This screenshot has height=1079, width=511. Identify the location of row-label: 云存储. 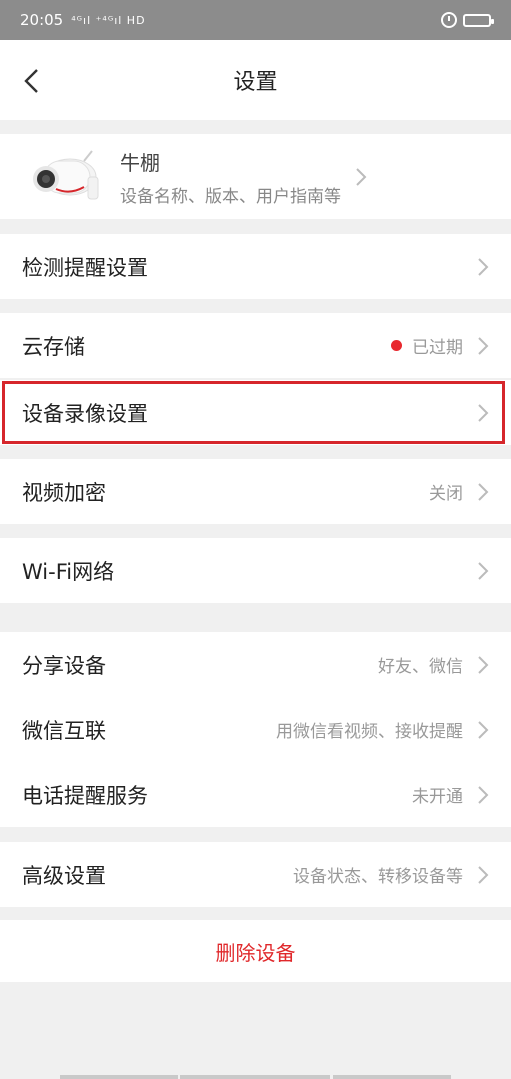
(53, 346).